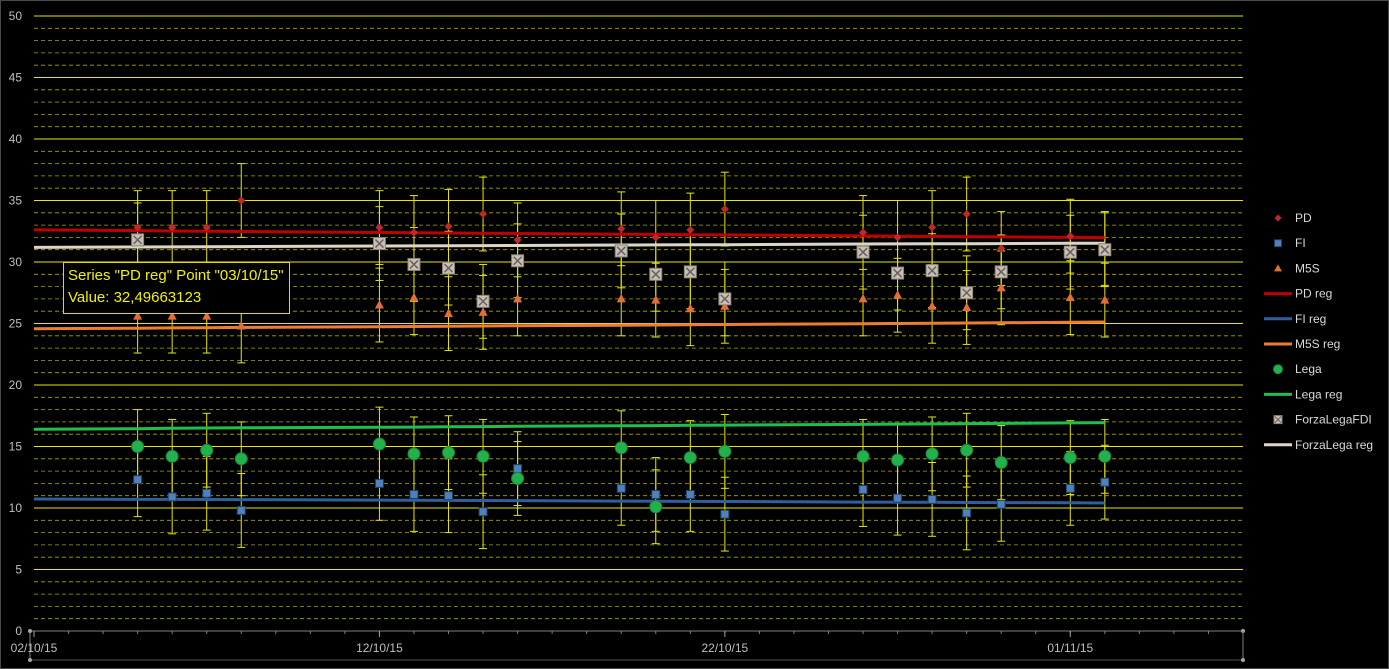 Image resolution: width=1389 pixels, height=669 pixels. Describe the element at coordinates (569, 245) in the screenshot. I see `series-line-forzalega-reg` at that location.